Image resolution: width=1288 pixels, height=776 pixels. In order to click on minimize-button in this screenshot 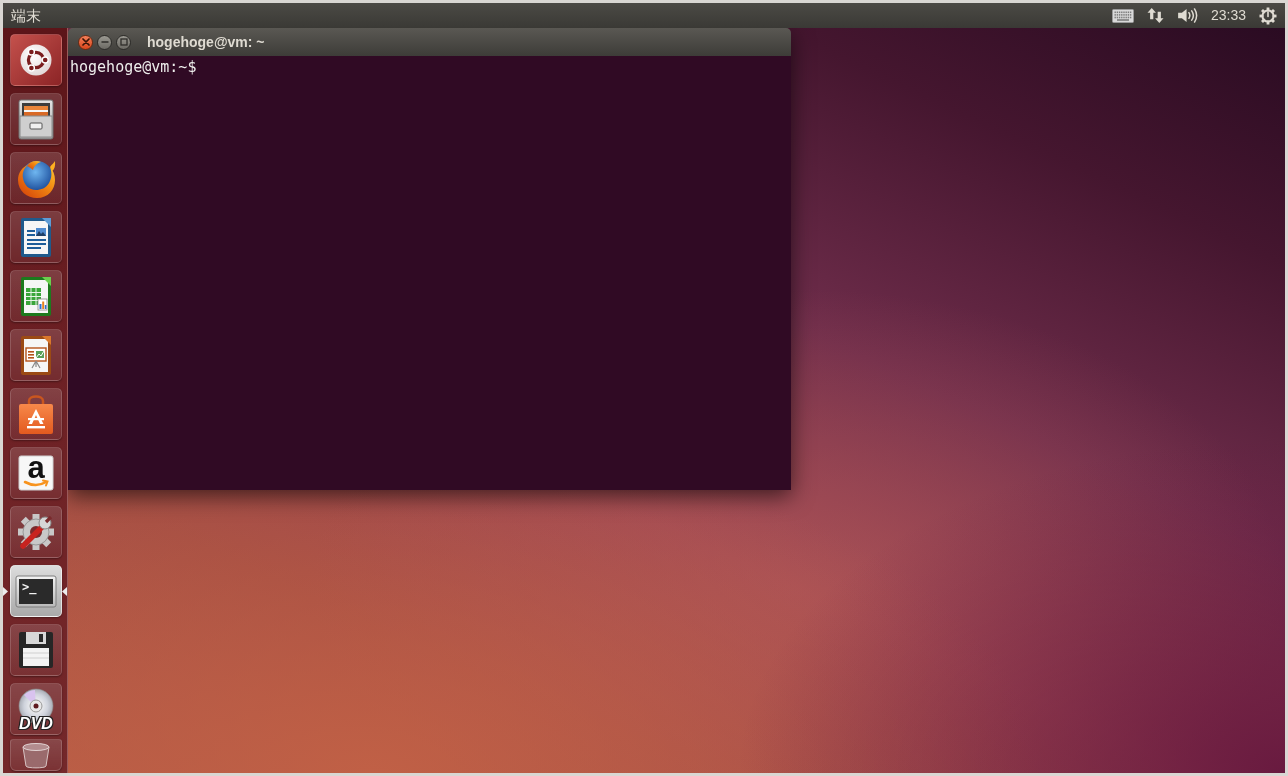, I will do `click(104, 42)`.